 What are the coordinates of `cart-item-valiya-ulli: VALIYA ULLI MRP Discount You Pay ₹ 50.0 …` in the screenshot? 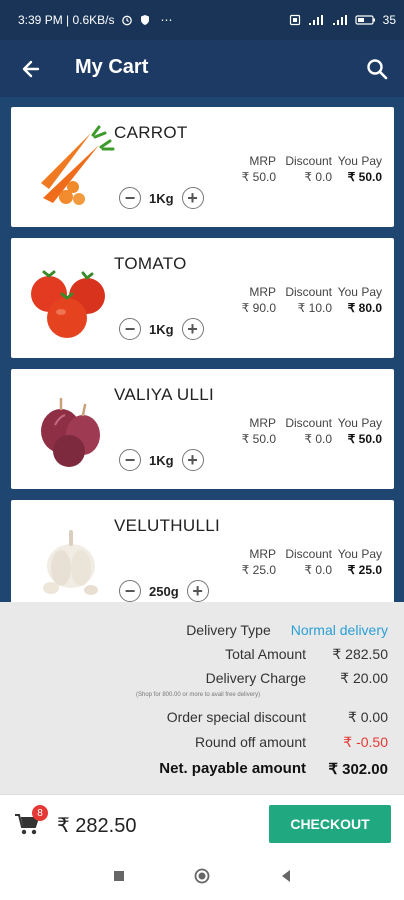 It's located at (202, 429).